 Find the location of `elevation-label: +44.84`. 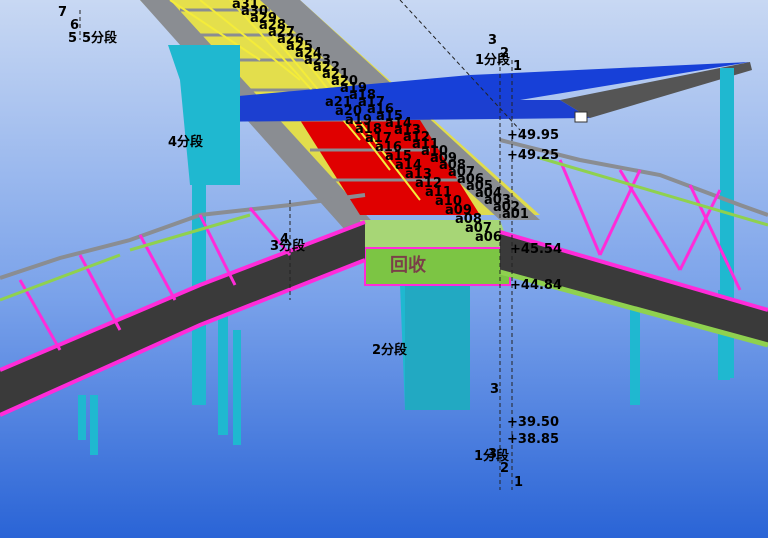

elevation-label: +44.84 is located at coordinates (536, 285).